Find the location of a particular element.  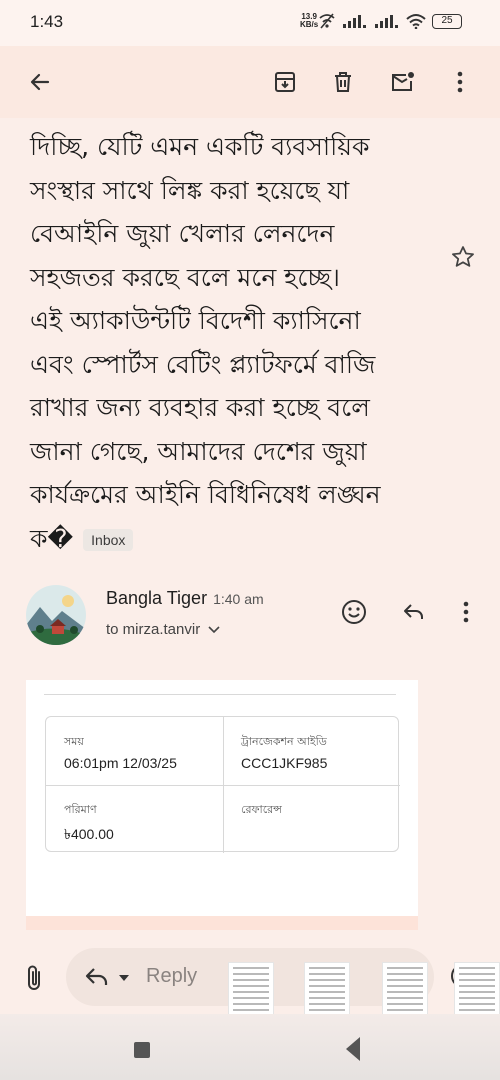

amount-value: ৳400.00 is located at coordinates (89, 834).